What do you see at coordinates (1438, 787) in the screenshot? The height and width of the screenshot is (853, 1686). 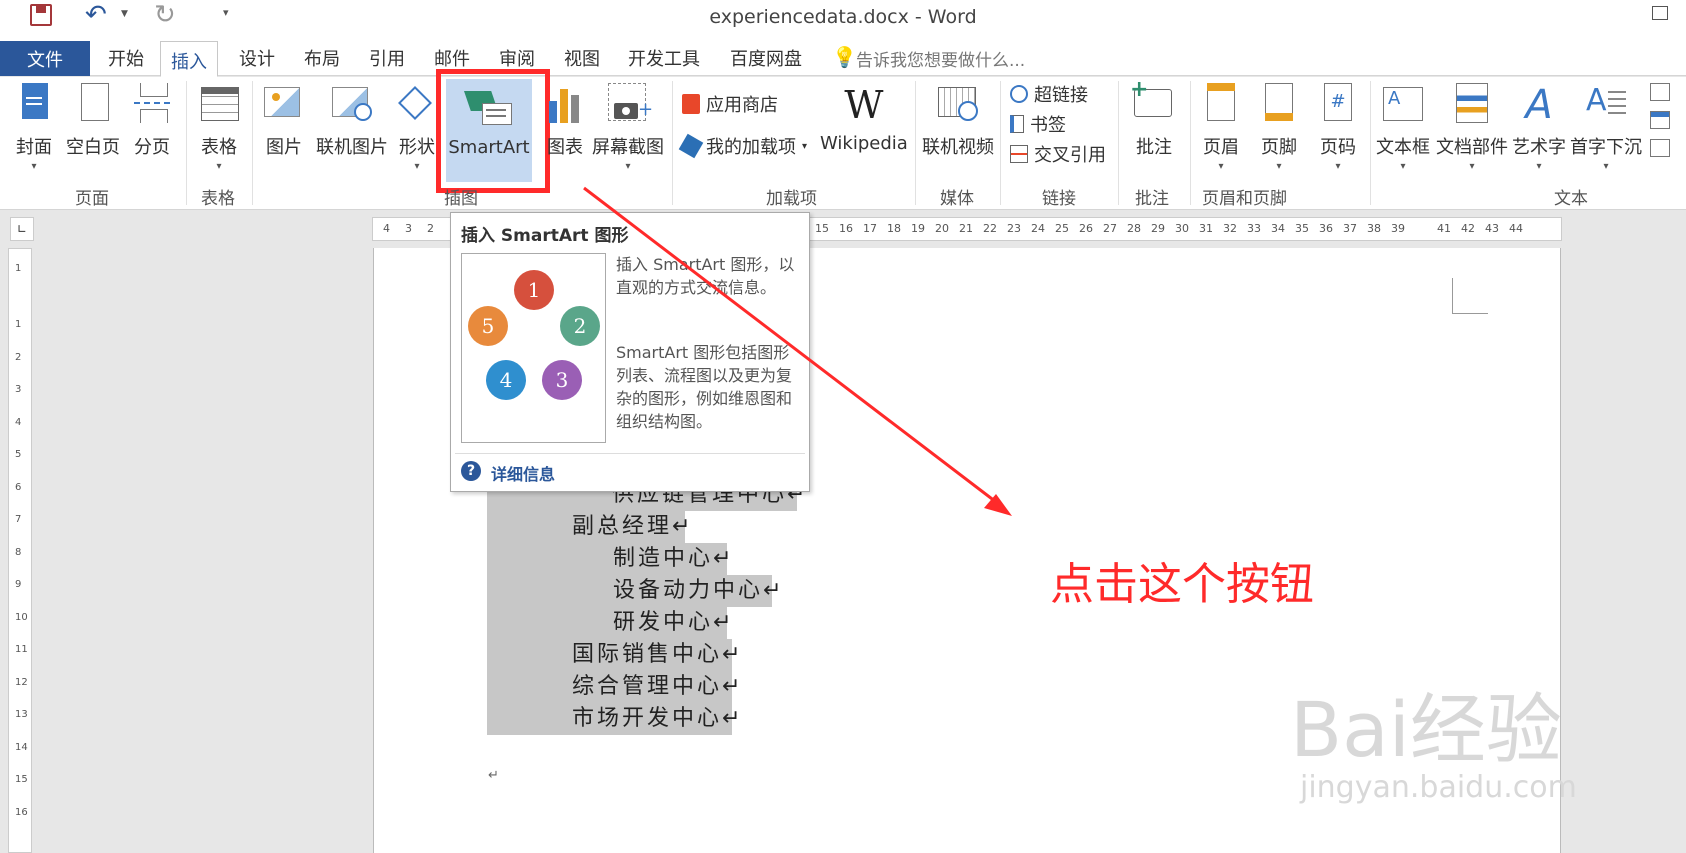 I see `baidu-watermark-url: jingyan.baidu.com` at bounding box center [1438, 787].